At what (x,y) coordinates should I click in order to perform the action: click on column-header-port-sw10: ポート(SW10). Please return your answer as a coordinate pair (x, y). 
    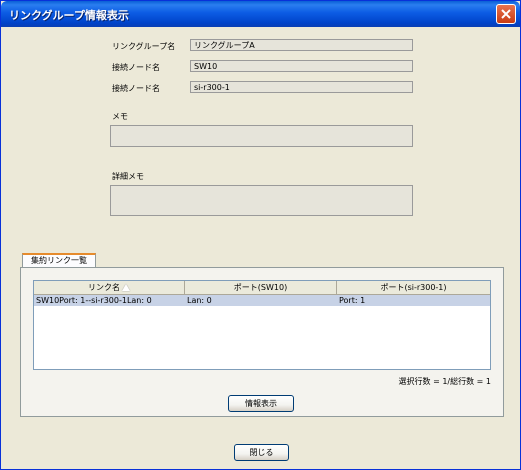
    Looking at the image, I should click on (261, 287).